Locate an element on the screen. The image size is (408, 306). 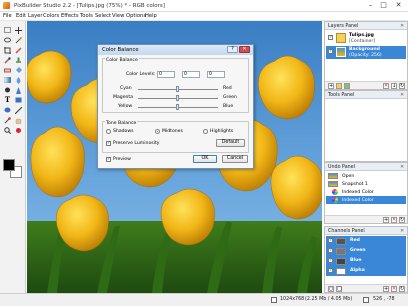
new-layer-icon: + is located at coordinates (331, 86).